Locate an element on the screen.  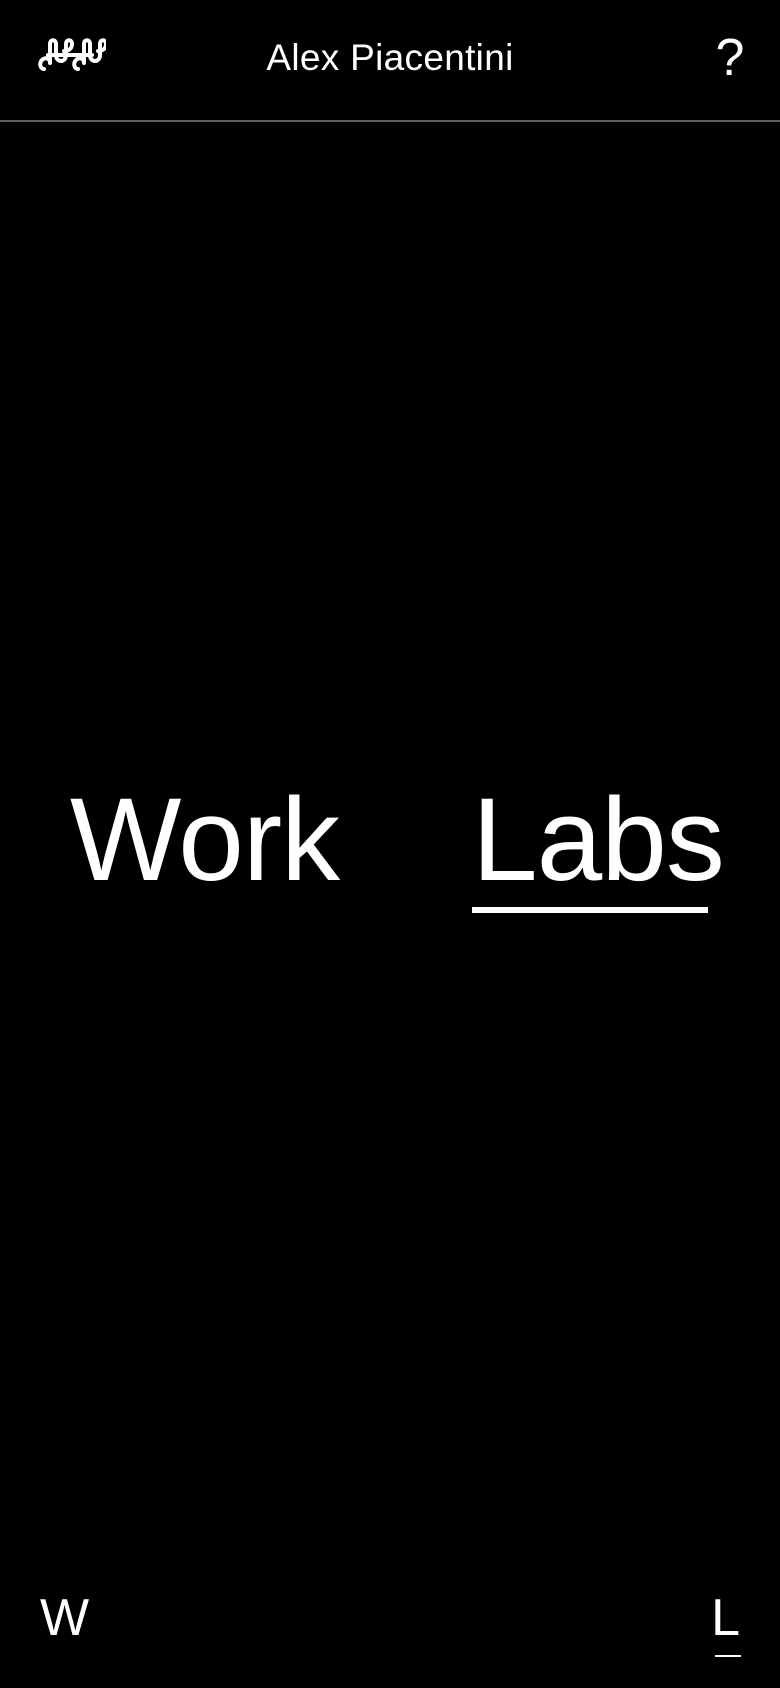
page-title: Alex Piacentini is located at coordinates (390, 58).